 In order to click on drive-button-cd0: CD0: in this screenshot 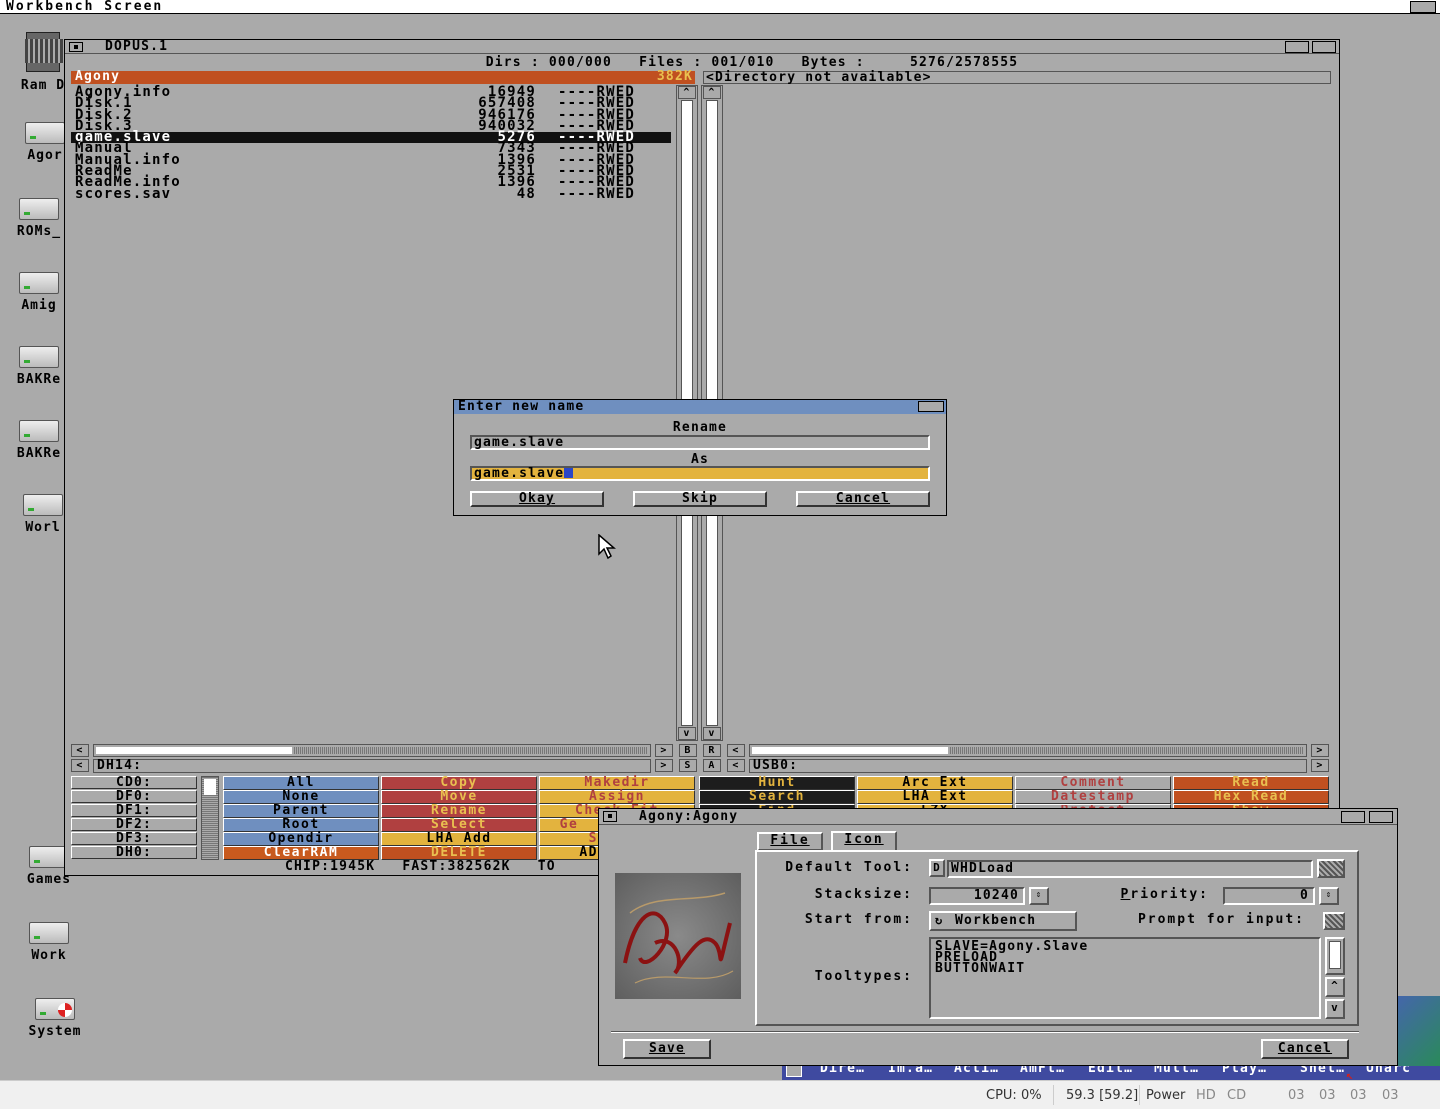, I will do `click(134, 782)`.